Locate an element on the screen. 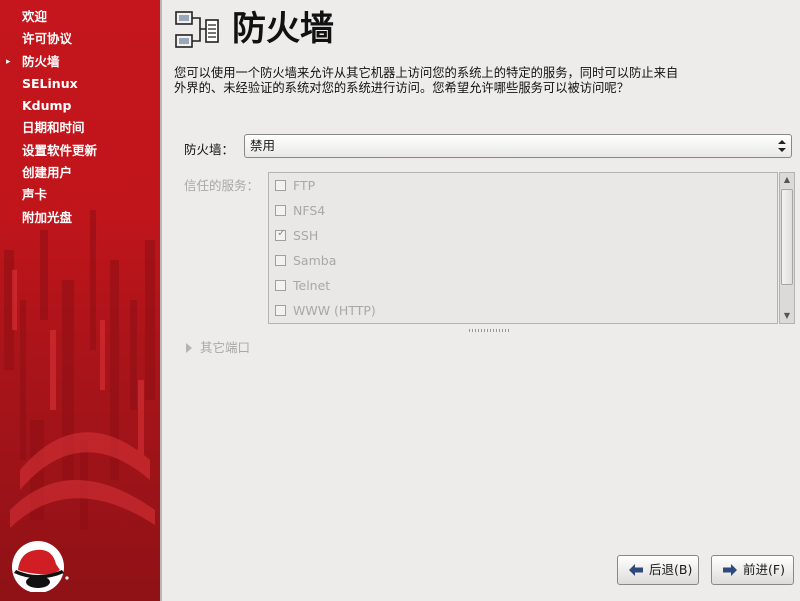  current-step-arrow-icon: ▸ is located at coordinates (8, 61).